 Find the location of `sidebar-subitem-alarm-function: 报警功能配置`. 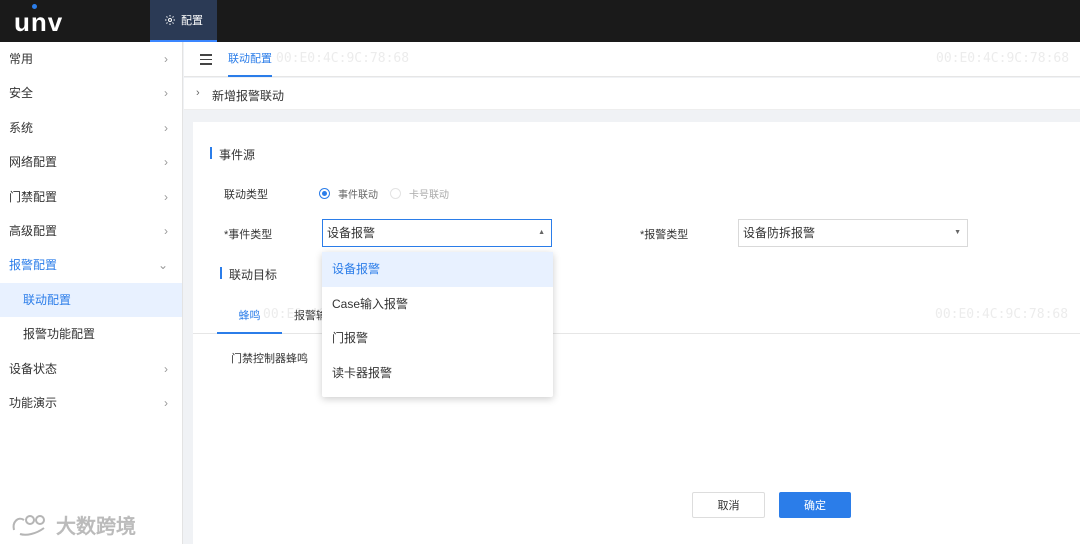

sidebar-subitem-alarm-function: 报警功能配置 is located at coordinates (91, 334).